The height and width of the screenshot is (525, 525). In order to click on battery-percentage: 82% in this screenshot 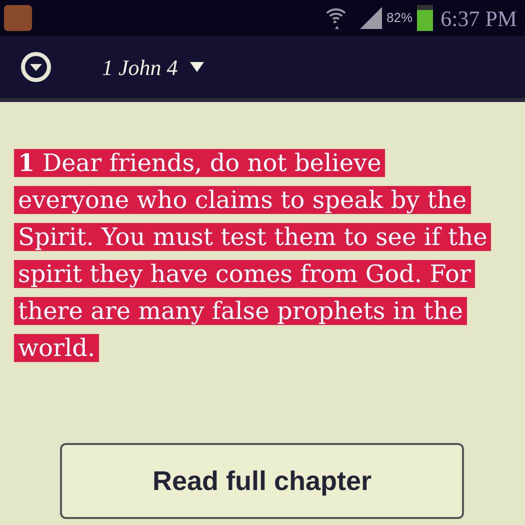, I will do `click(399, 18)`.